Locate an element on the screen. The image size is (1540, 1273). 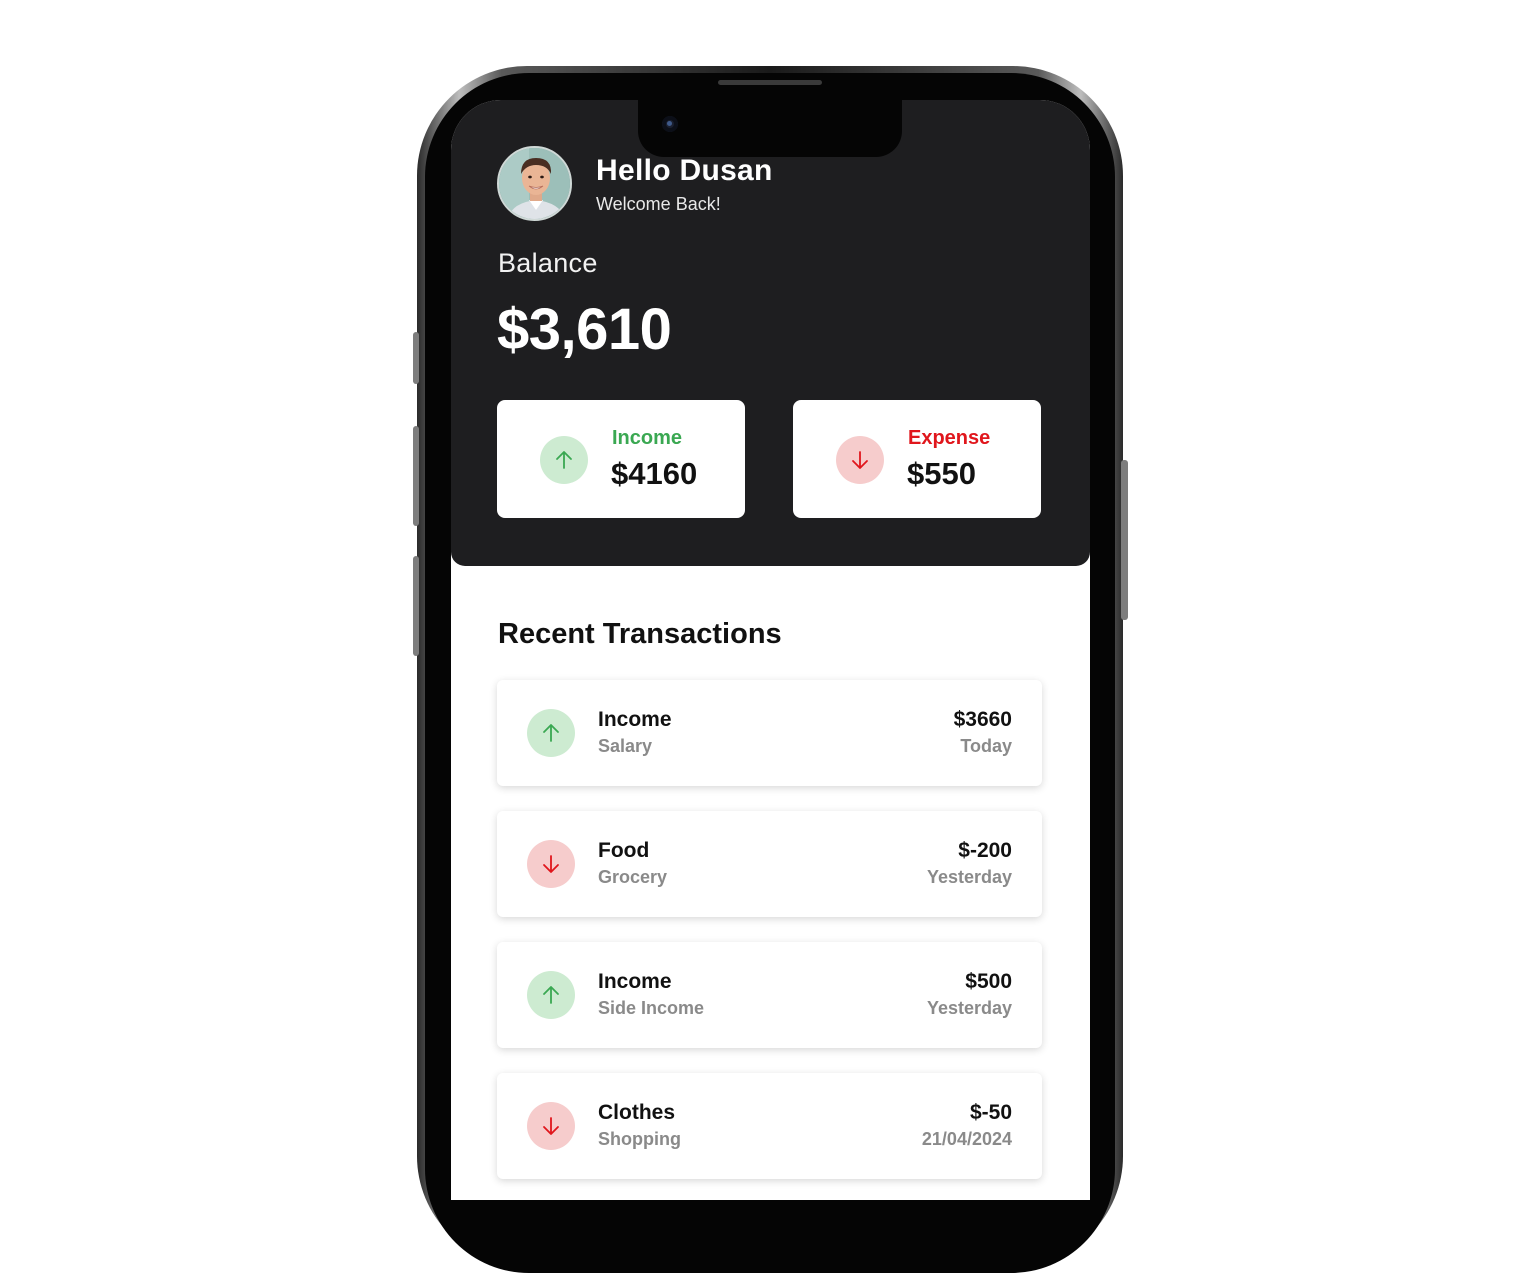
avatar-photo is located at coordinates (534, 183).